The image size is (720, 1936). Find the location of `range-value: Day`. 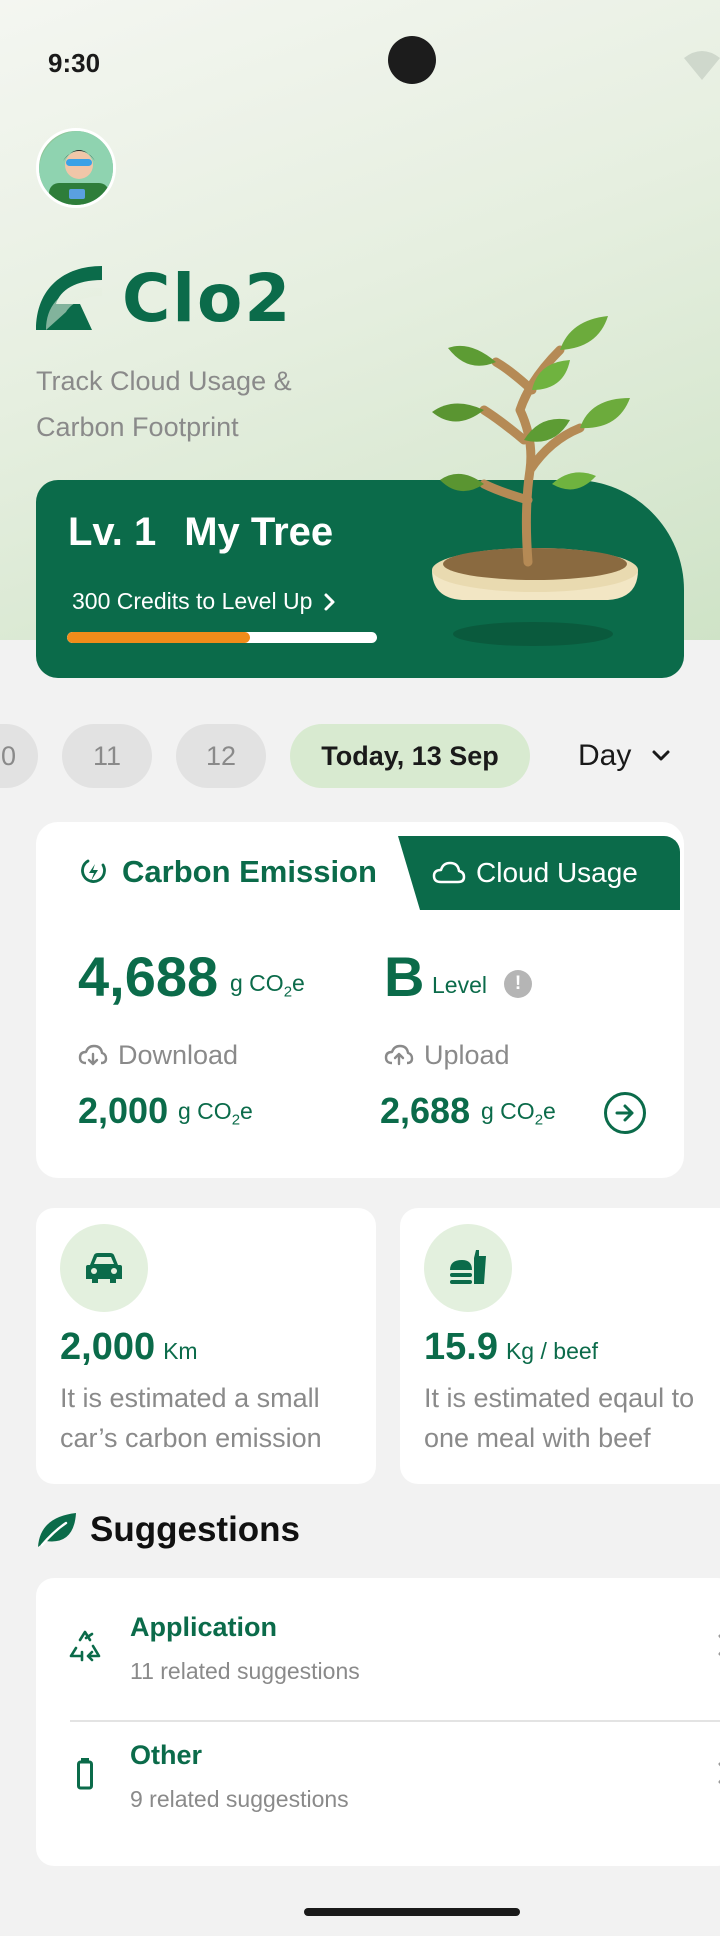

range-value: Day is located at coordinates (605, 755).